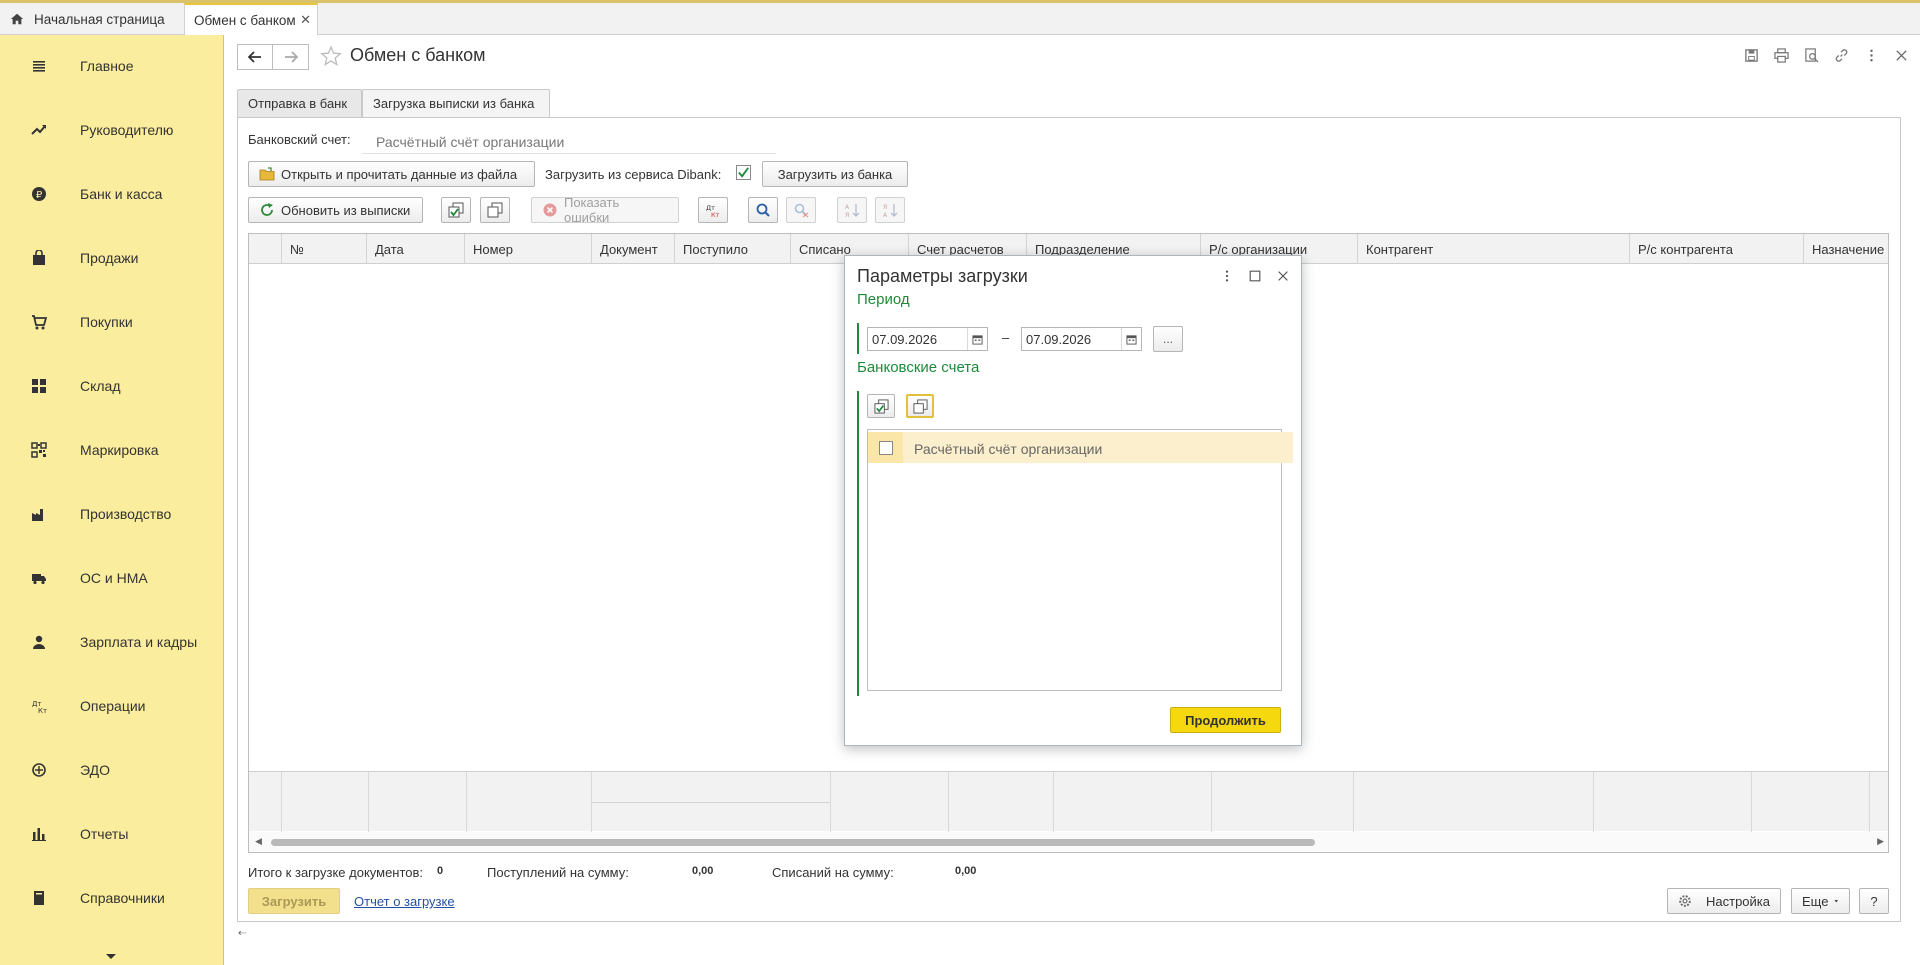 The width and height of the screenshot is (1920, 965). What do you see at coordinates (291, 57) in the screenshot?
I see `forward-button` at bounding box center [291, 57].